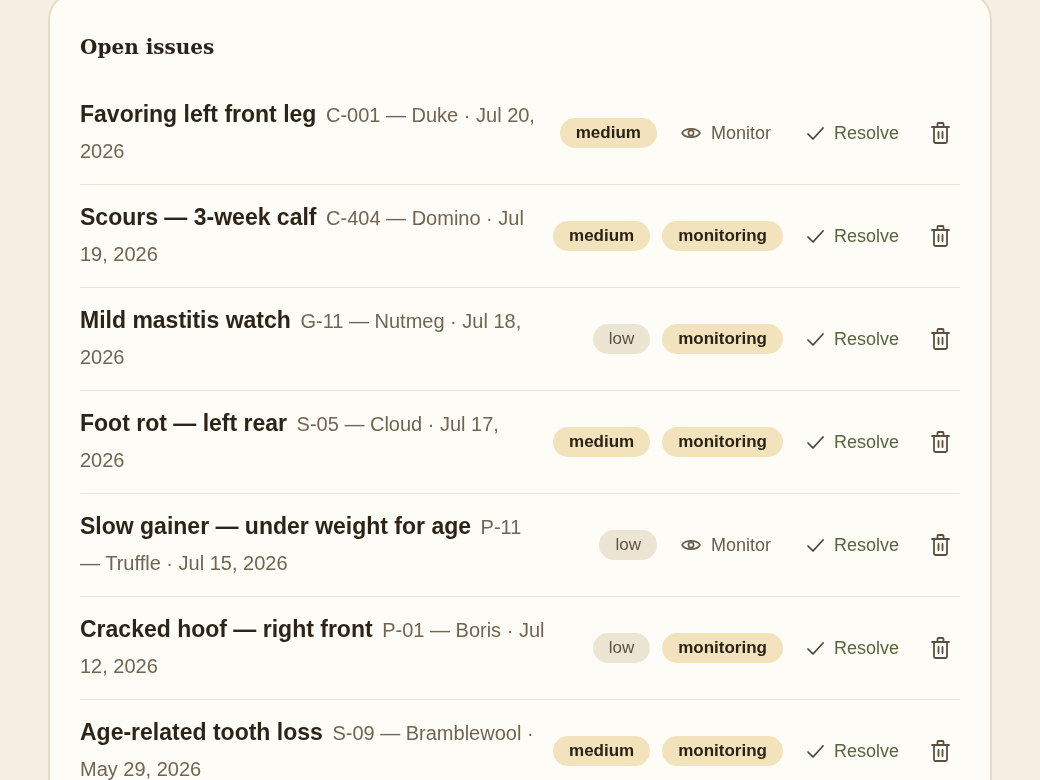 The image size is (1040, 780). What do you see at coordinates (307, 749) in the screenshot?
I see `issue-summary: Age-related tooth loss S-09 — Bramblewool · May 29, 2026` at bounding box center [307, 749].